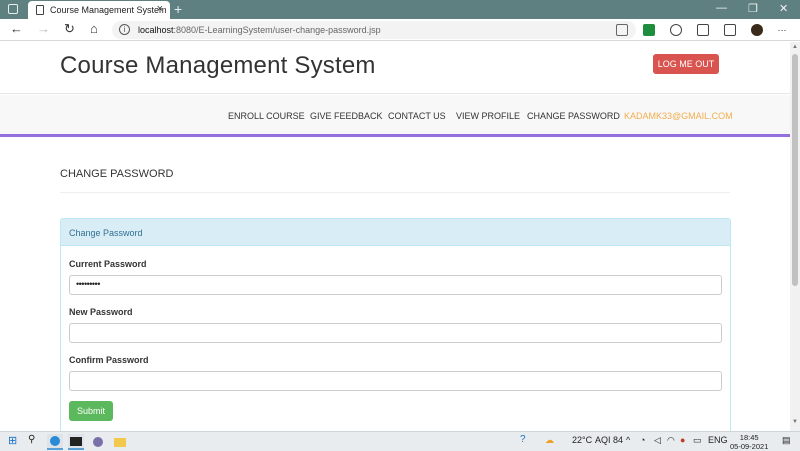 The height and width of the screenshot is (451, 800). Describe the element at coordinates (783, 8) in the screenshot. I see `close-window-button: ✕` at that location.